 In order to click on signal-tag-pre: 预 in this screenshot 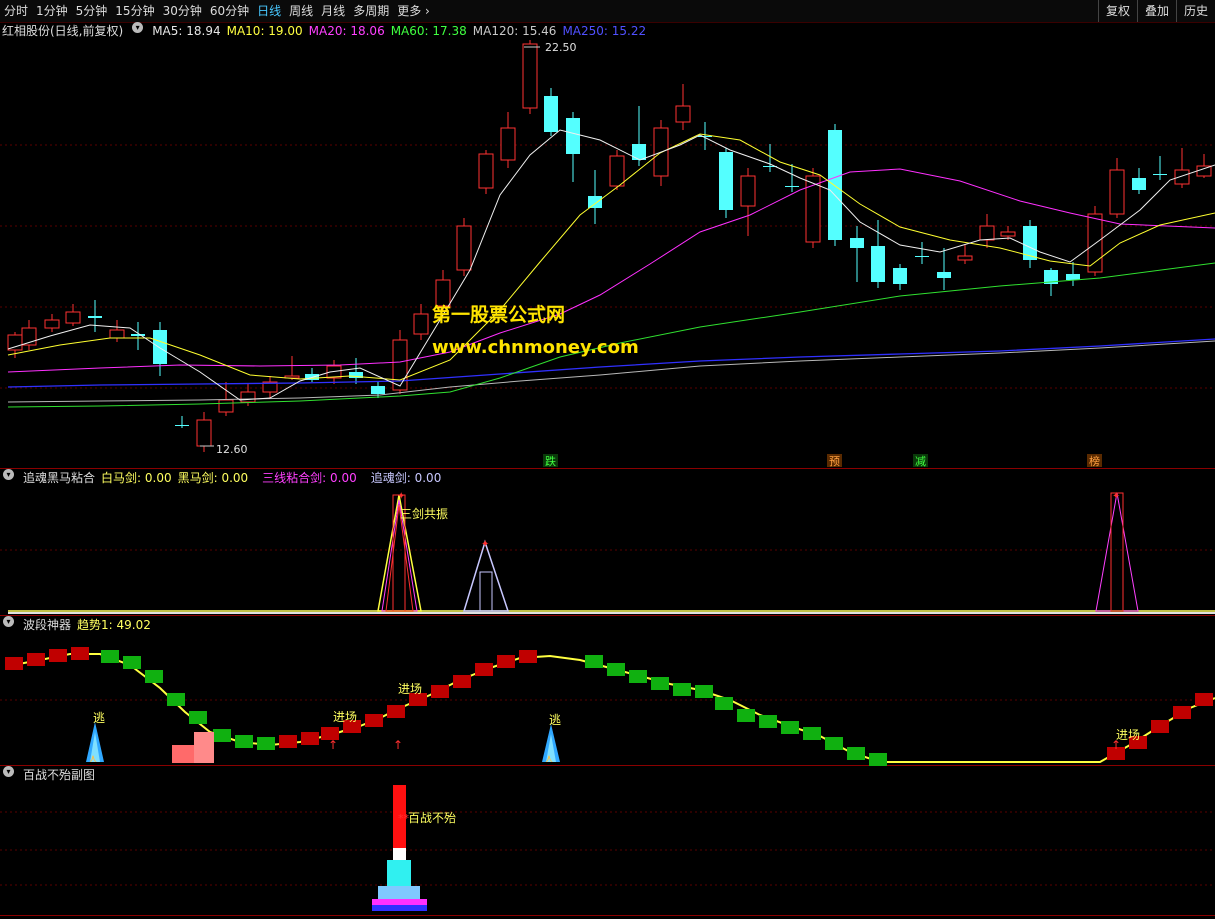, I will do `click(834, 461)`.